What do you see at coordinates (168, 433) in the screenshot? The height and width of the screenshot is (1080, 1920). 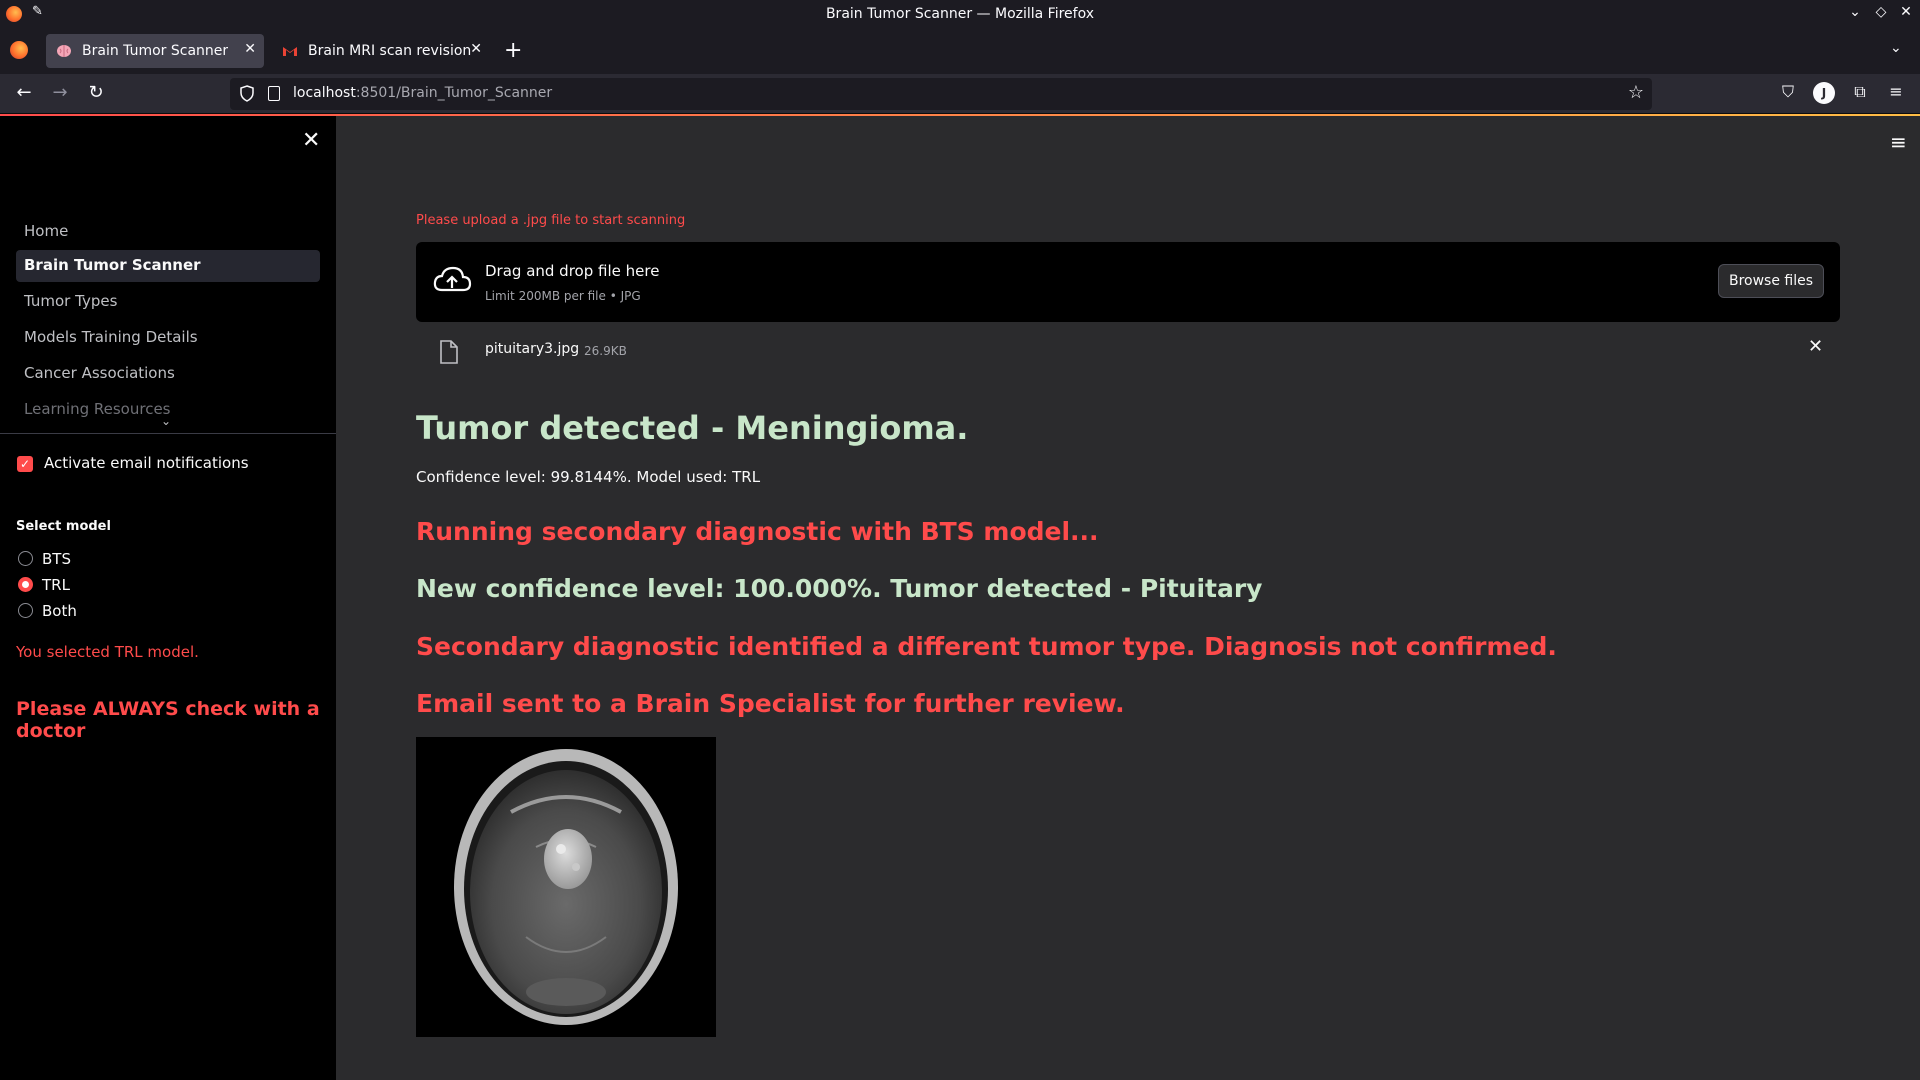 I see `sidebar-divider` at bounding box center [168, 433].